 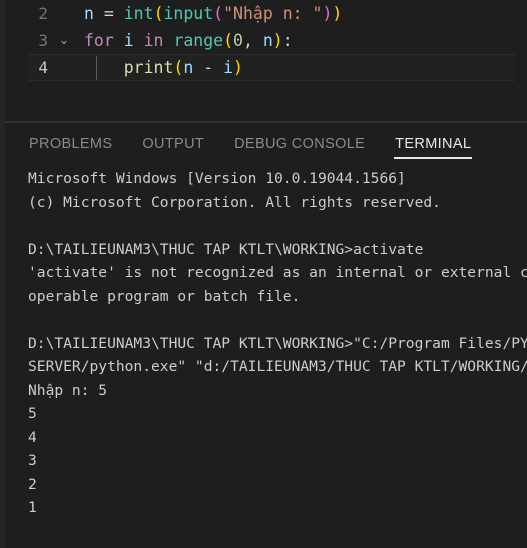 I want to click on code-token: -, so click(x=208, y=67).